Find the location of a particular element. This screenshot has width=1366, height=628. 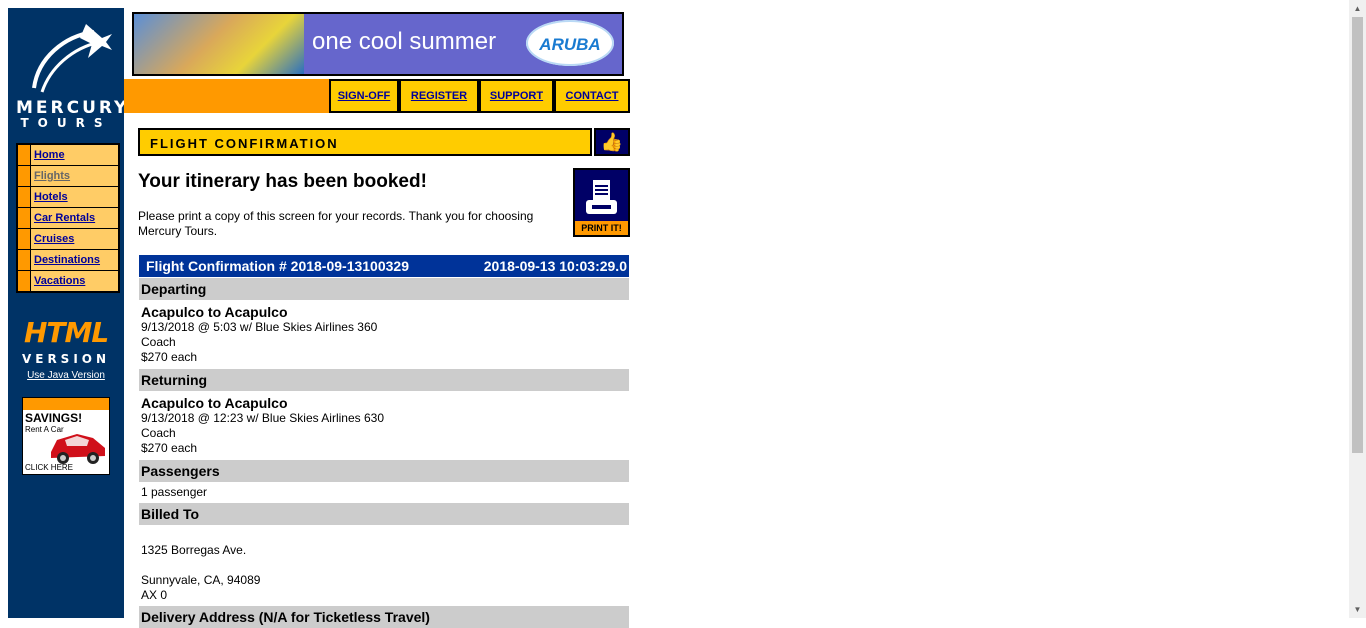

logo-text-mercury: MERCURY is located at coordinates (73, 108).